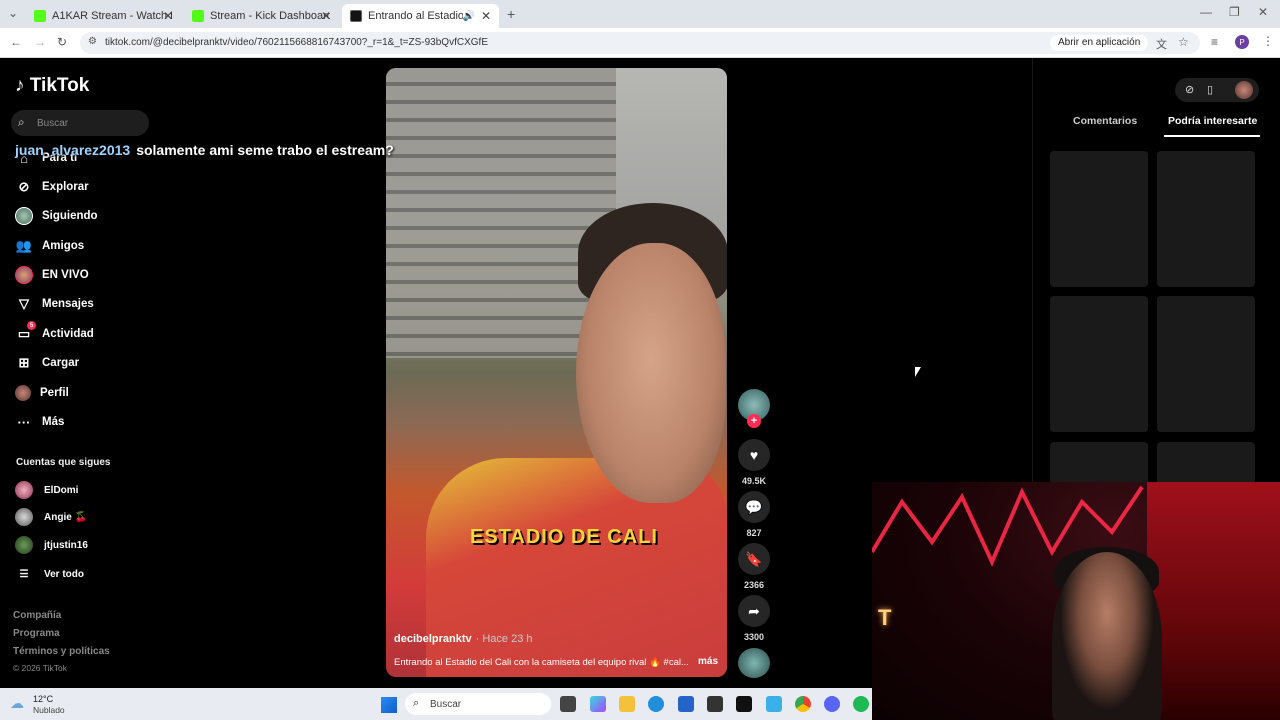  I want to click on face, so click(651, 373).